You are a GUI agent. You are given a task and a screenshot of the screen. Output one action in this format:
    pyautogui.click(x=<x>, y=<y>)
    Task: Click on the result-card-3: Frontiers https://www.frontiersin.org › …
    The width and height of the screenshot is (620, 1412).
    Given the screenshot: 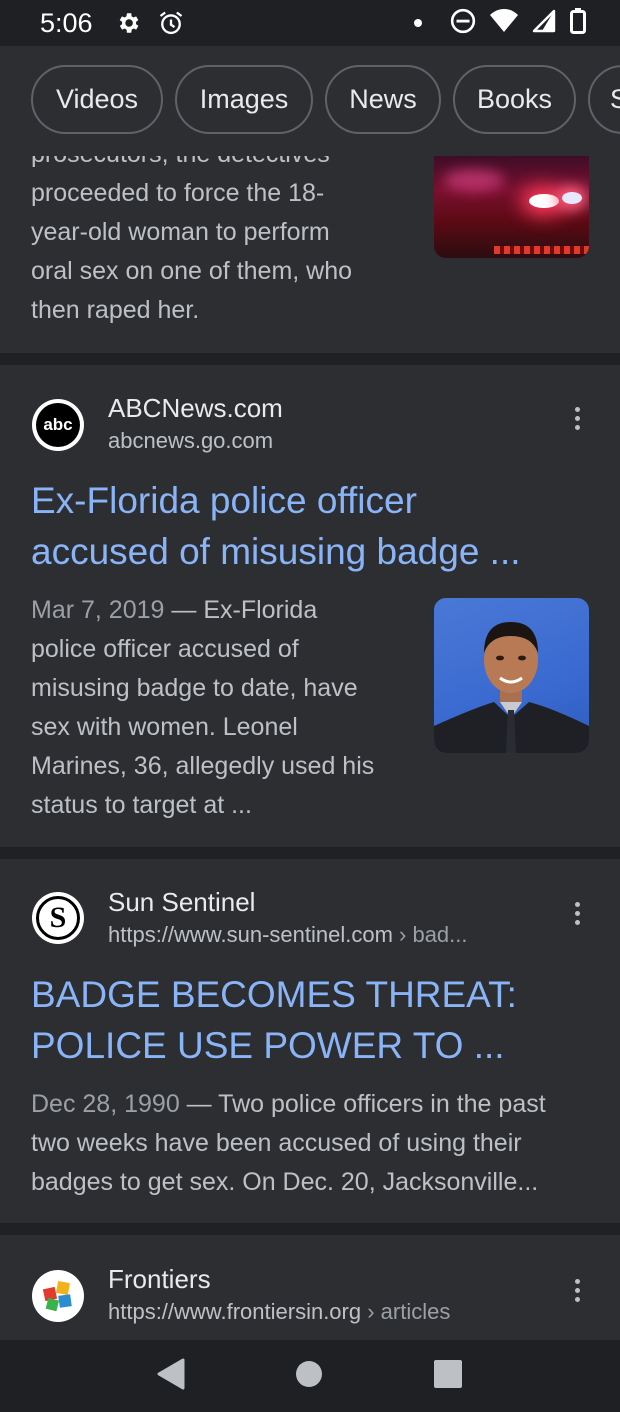 What is the action you would take?
    pyautogui.click(x=310, y=1287)
    